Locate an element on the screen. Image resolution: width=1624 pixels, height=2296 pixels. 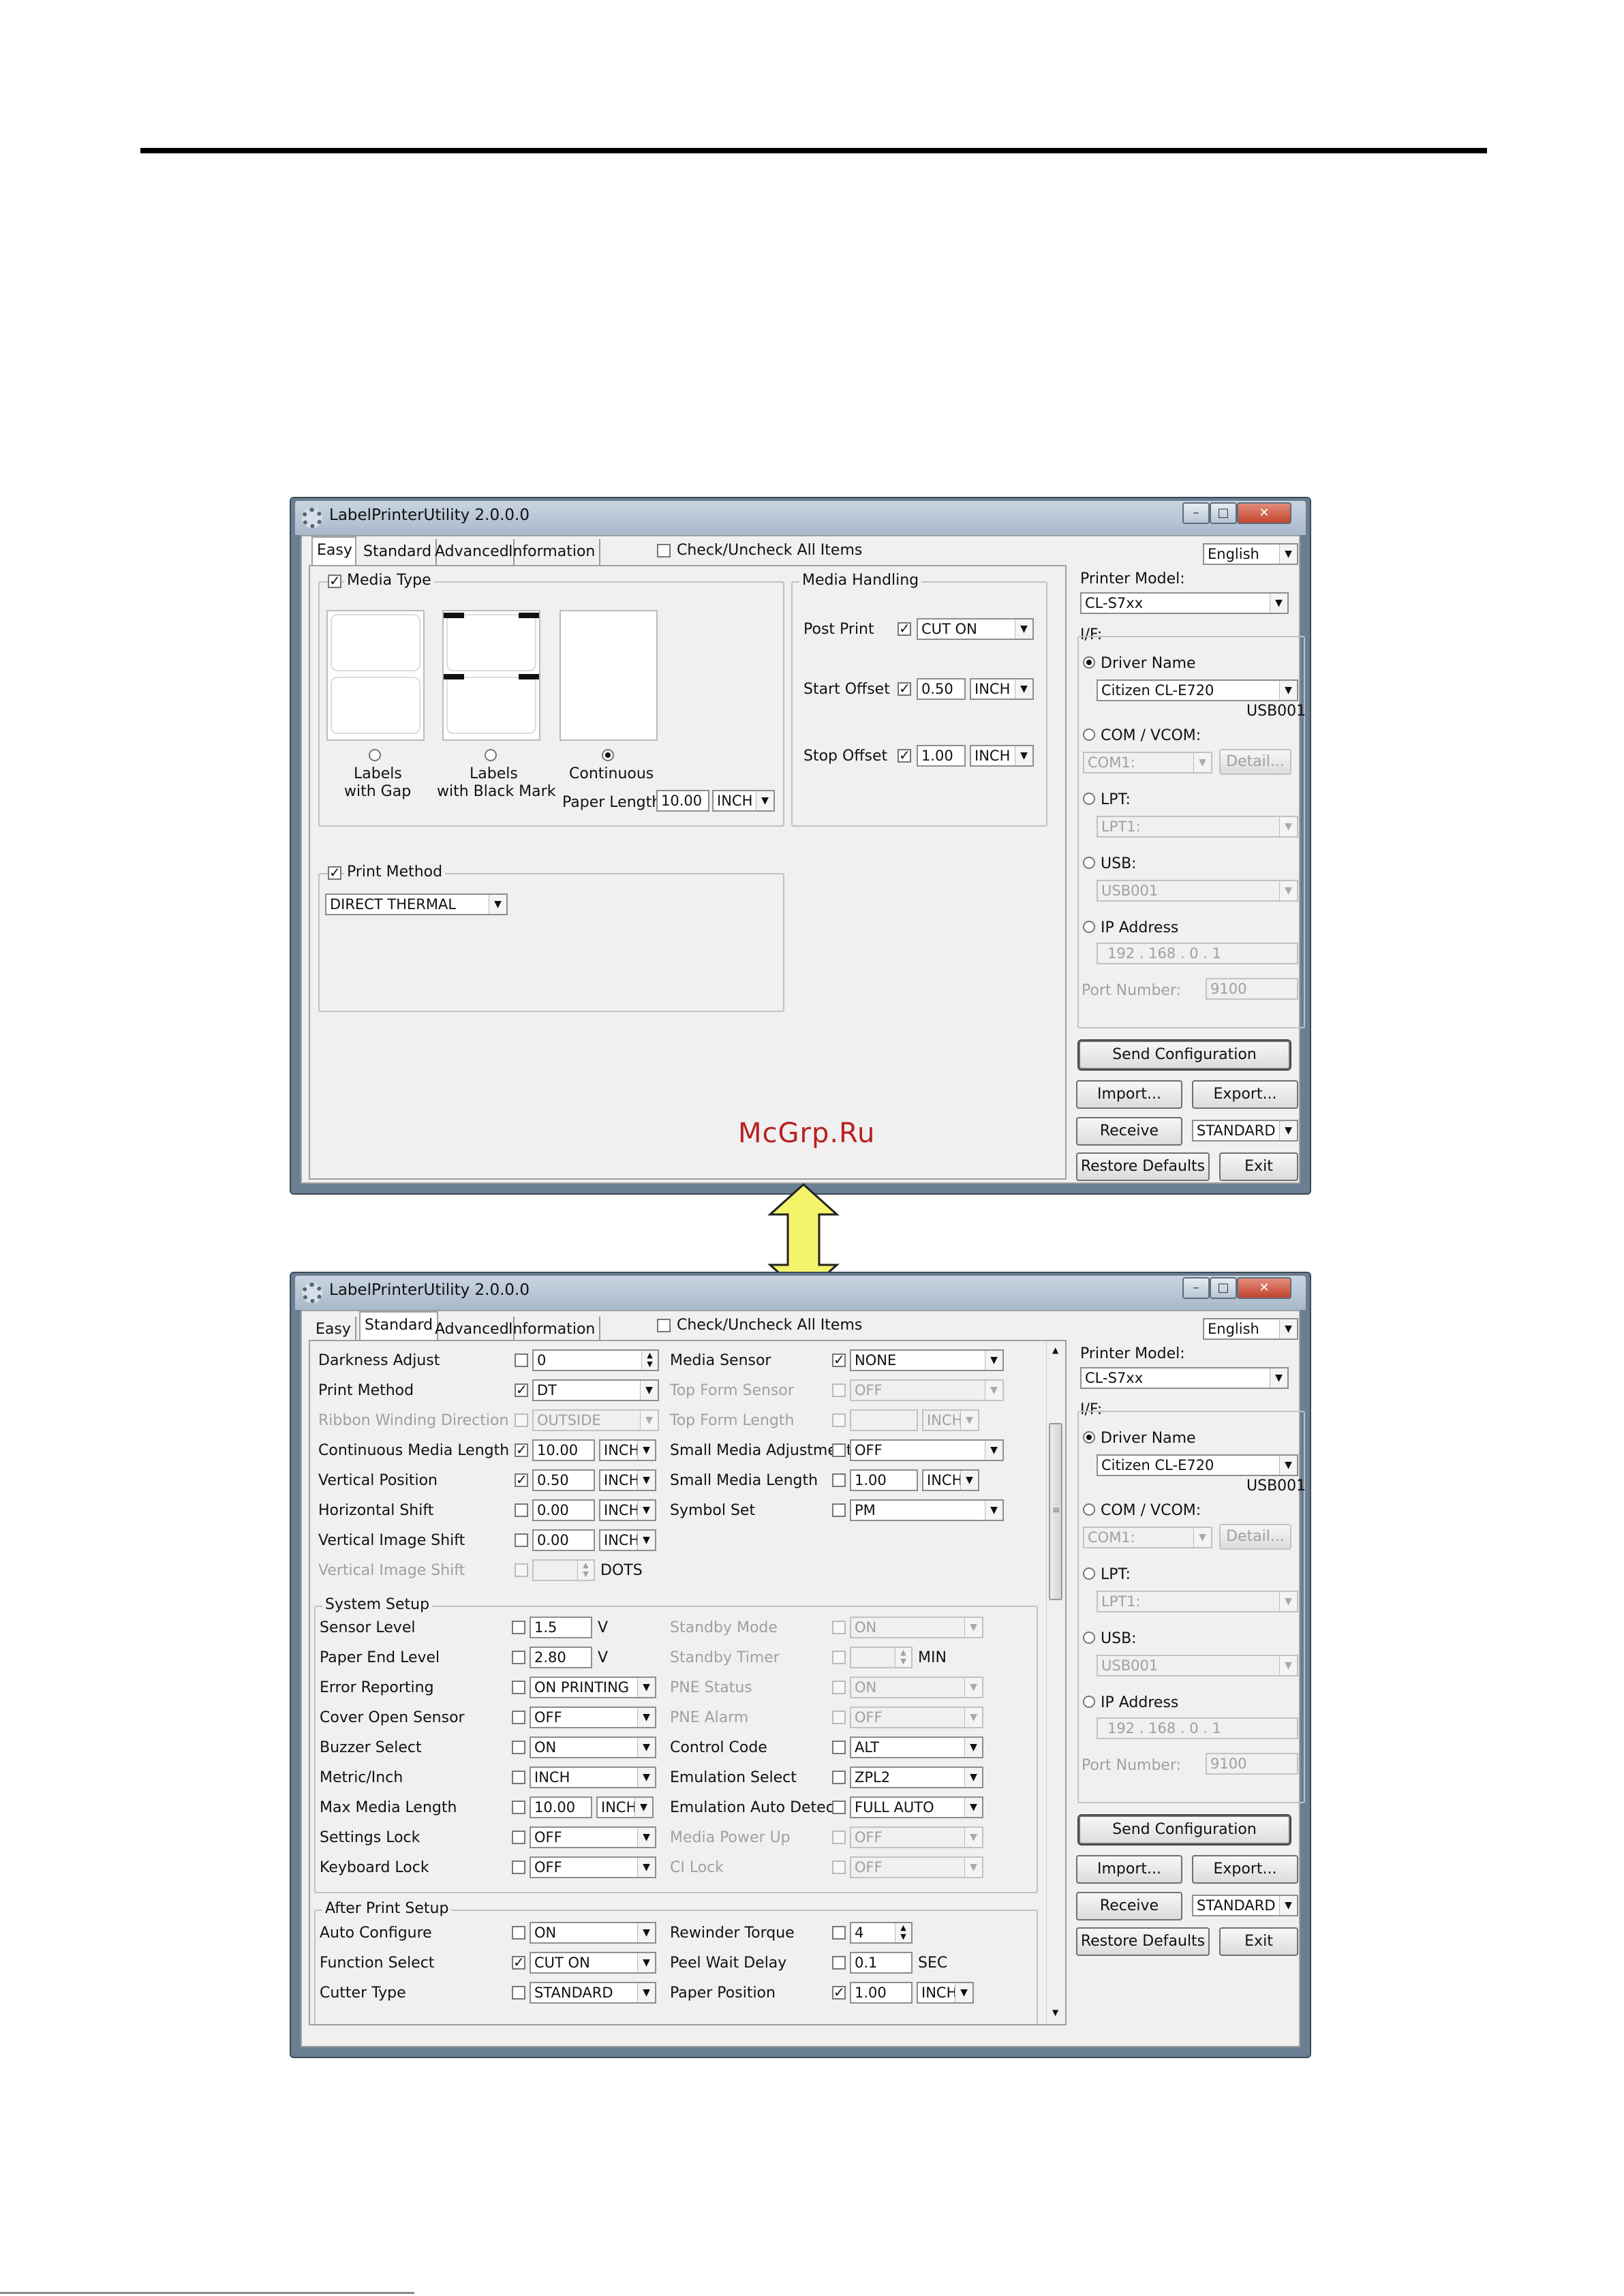
restore-defaults-button: Restore Defaults is located at coordinates (1143, 1167).